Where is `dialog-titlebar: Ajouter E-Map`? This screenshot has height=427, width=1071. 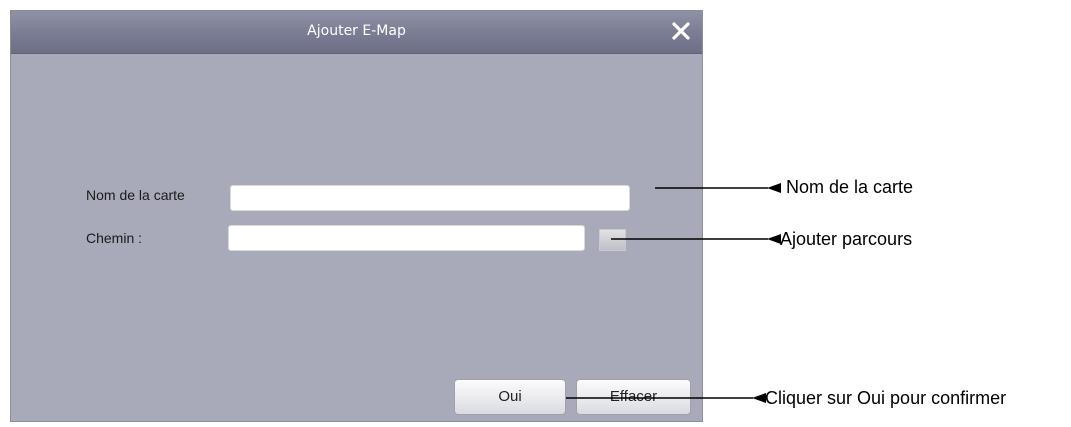 dialog-titlebar: Ajouter E-Map is located at coordinates (356, 32).